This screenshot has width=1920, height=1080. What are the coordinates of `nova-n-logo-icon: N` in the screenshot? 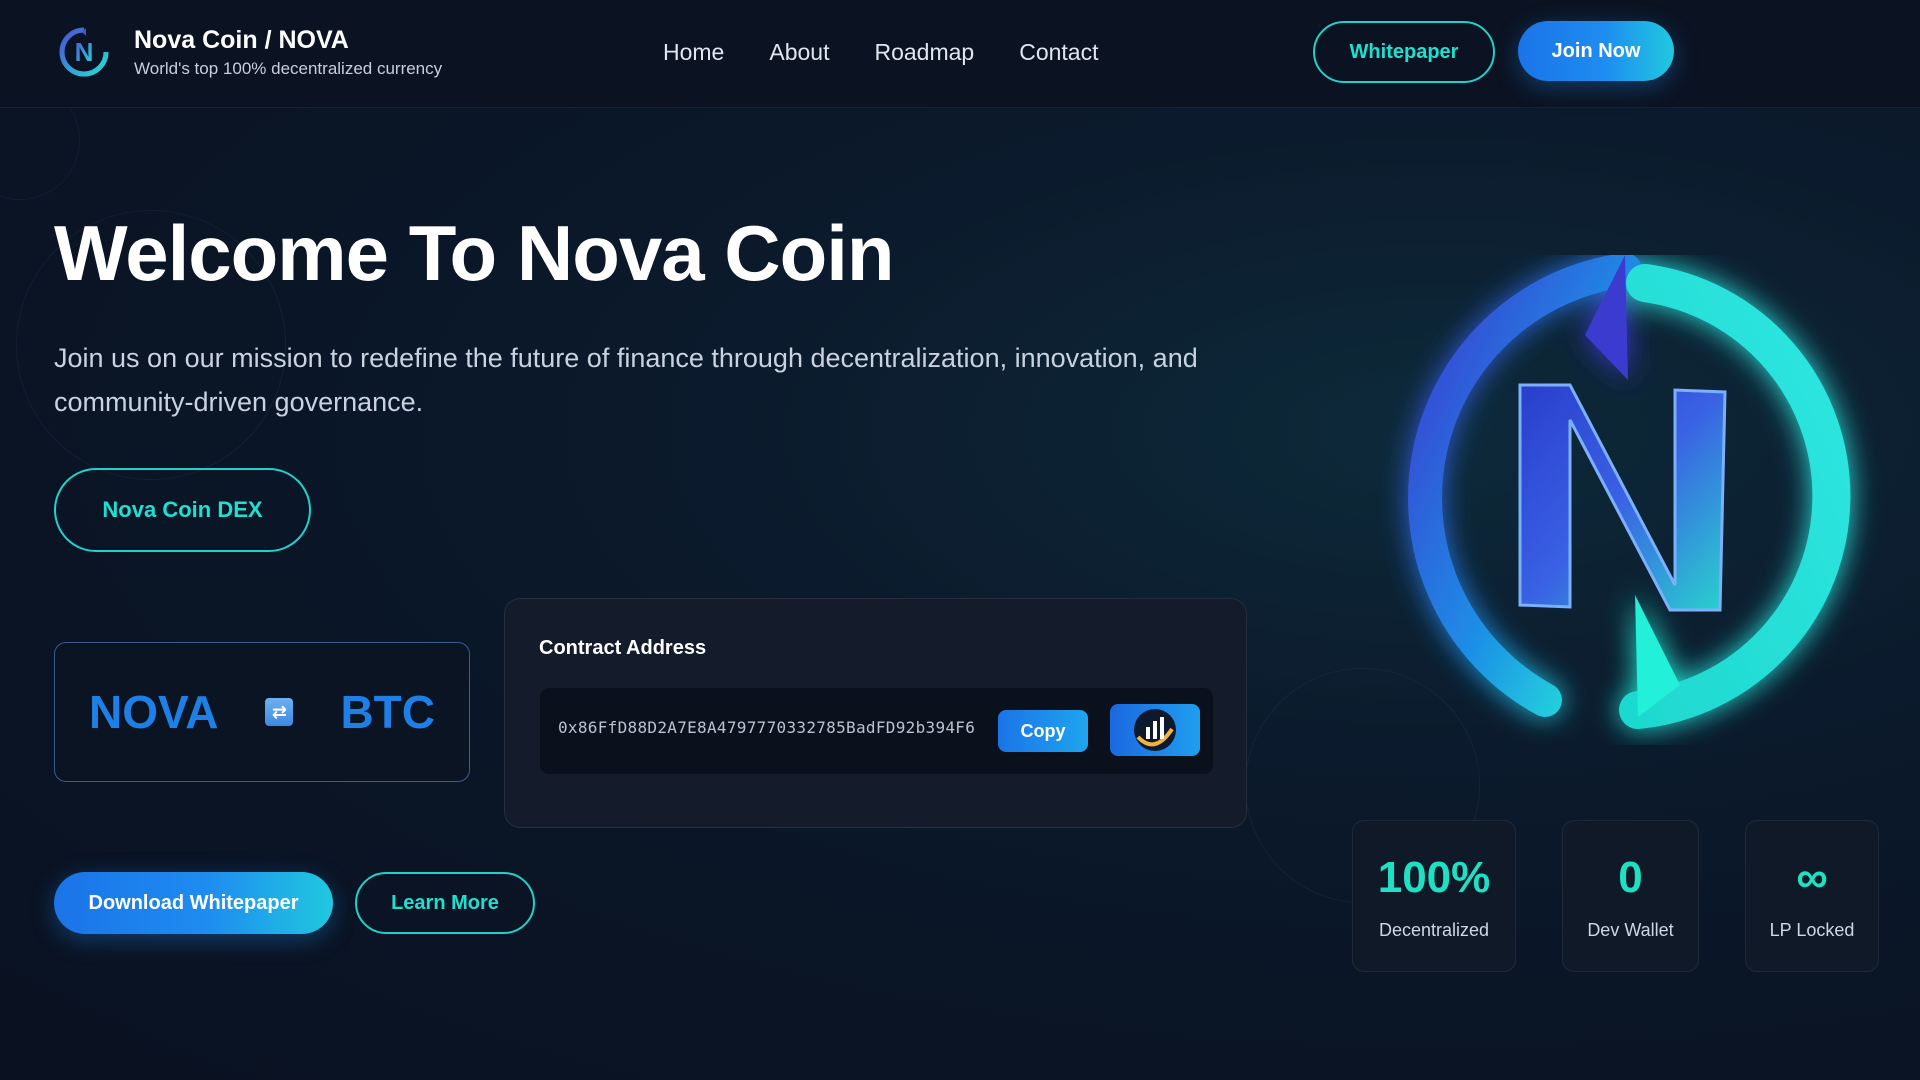 It's located at (84, 52).